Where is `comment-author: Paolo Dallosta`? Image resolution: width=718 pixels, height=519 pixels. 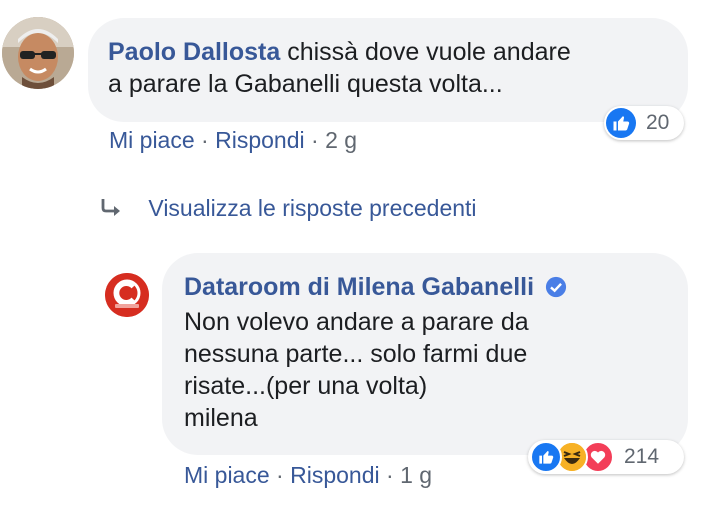
comment-author: Paolo Dallosta is located at coordinates (194, 52).